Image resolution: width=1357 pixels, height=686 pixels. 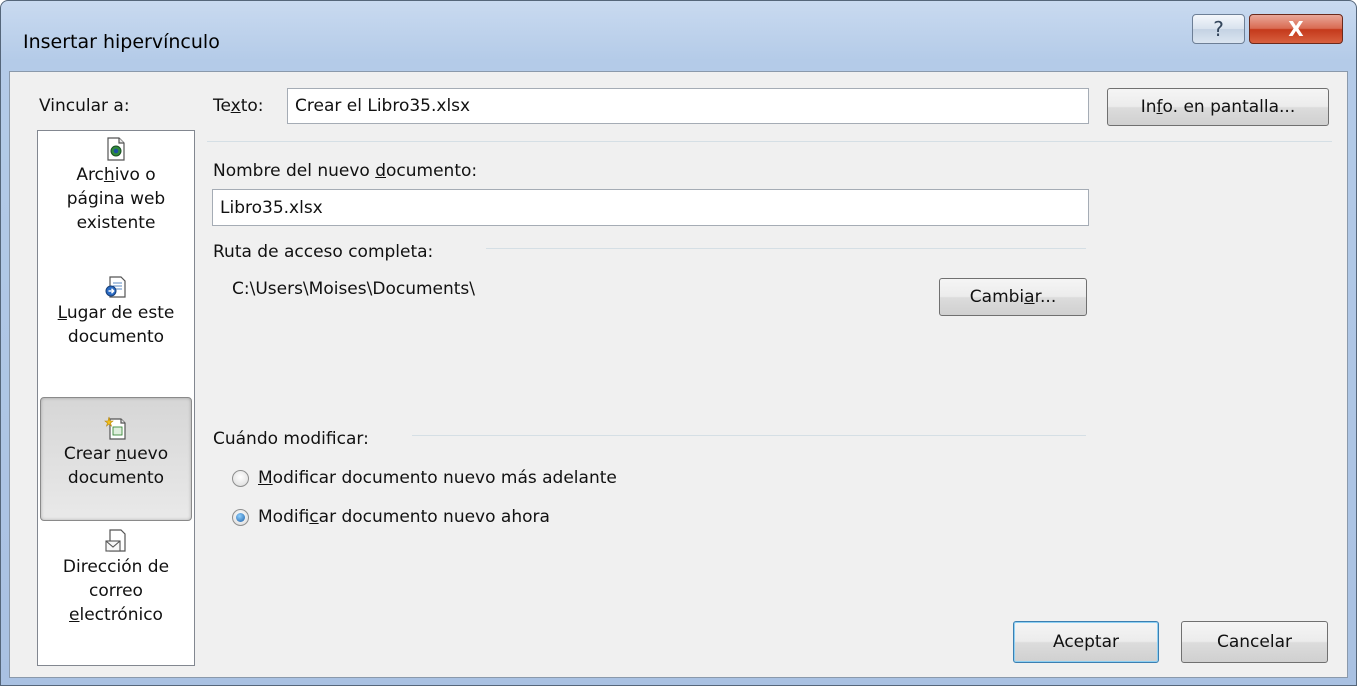 I want to click on radio-edit-later-label: Modificar documento nuevo más adelante, so click(x=437, y=478).